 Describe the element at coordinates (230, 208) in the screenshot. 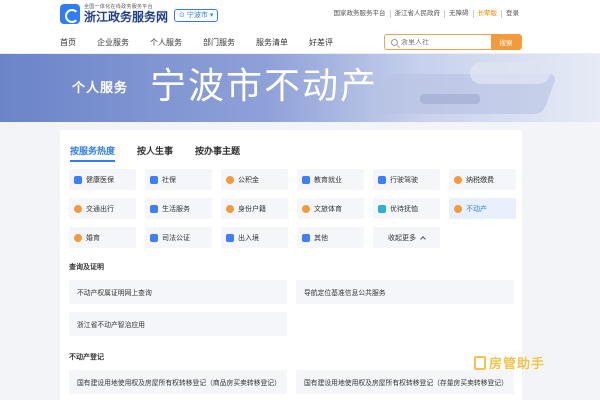

I see `id-card-icon` at that location.